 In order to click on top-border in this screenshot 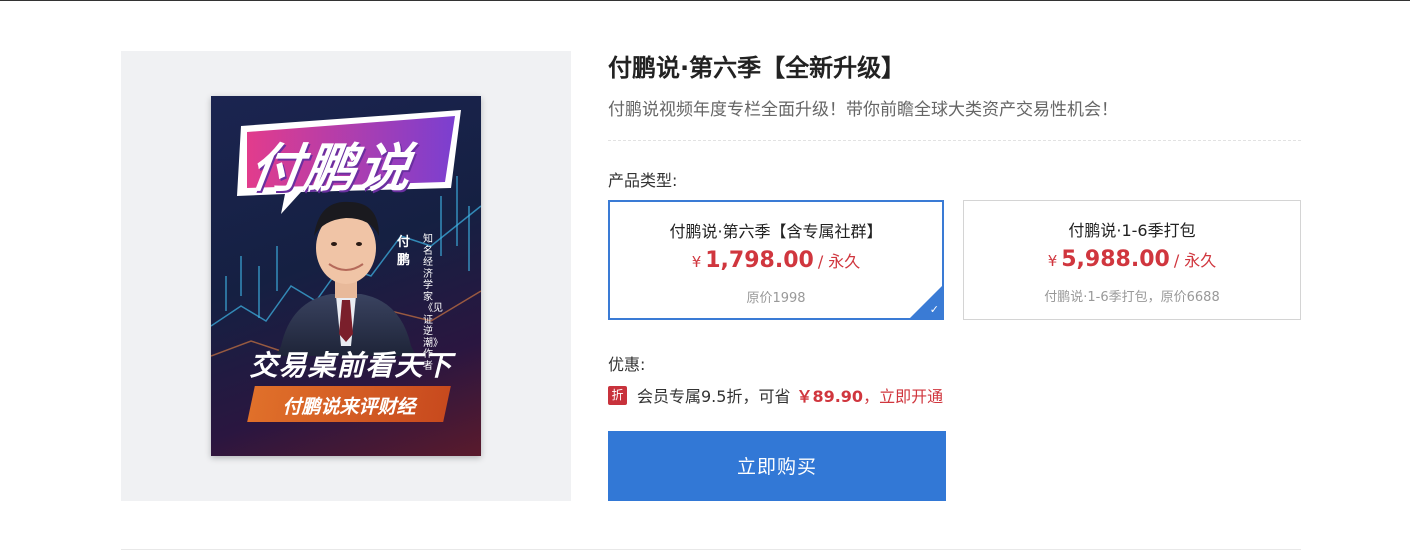, I will do `click(705, 0)`.